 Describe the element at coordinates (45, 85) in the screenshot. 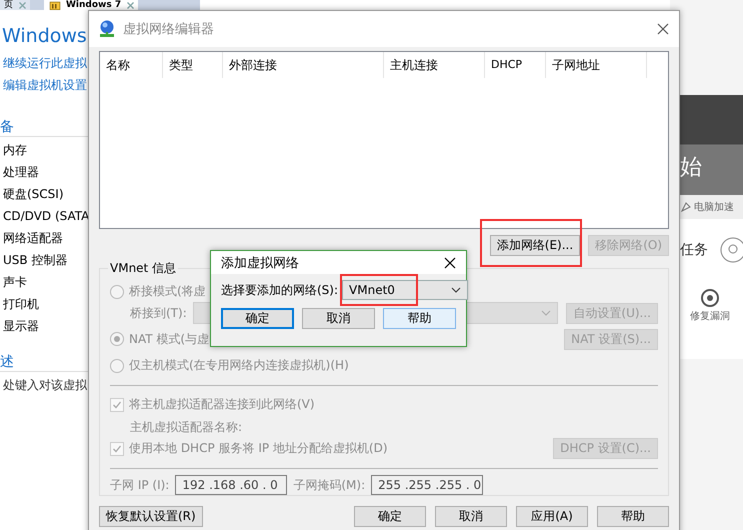

I see `action-link: 编辑虚拟机设置` at that location.